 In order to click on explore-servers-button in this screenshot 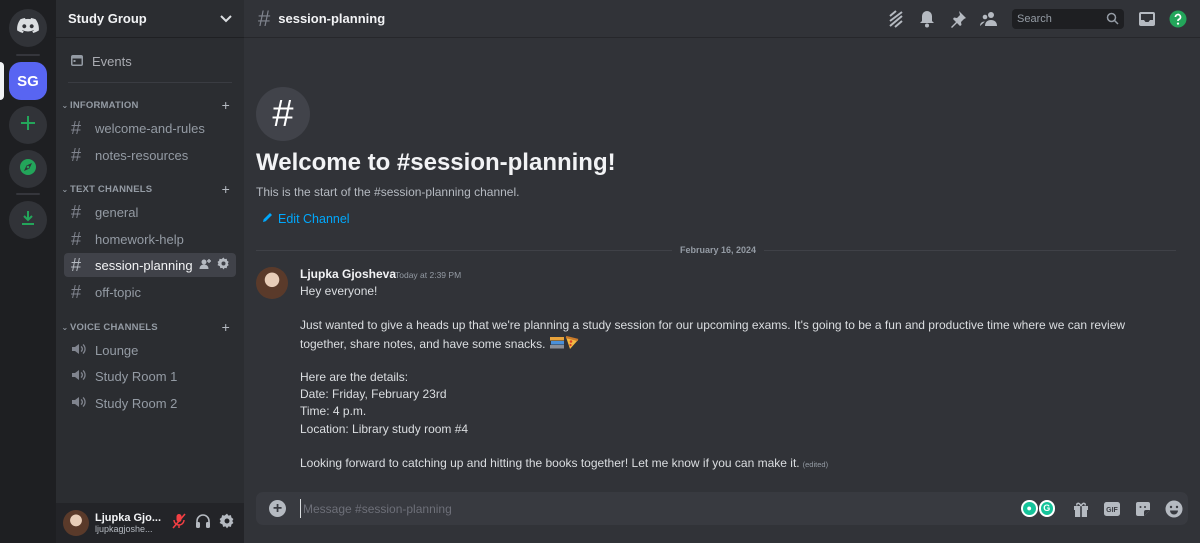, I will do `click(28, 169)`.